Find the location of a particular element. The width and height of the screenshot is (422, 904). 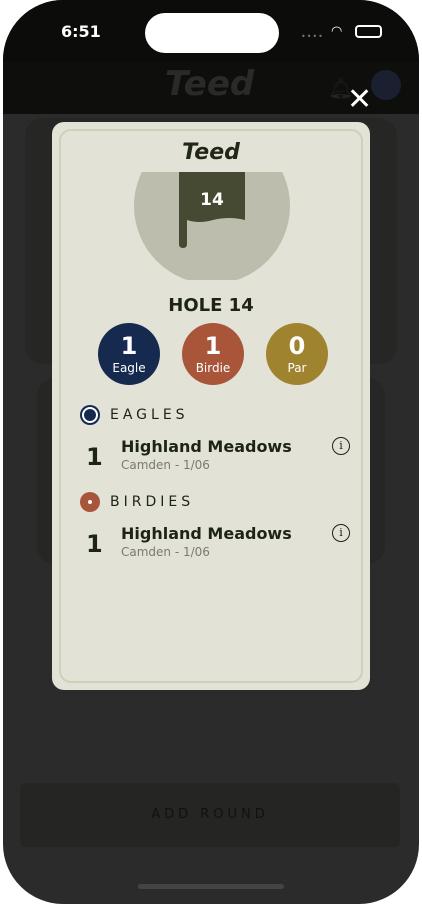

eagle-icon is located at coordinates (90, 415).